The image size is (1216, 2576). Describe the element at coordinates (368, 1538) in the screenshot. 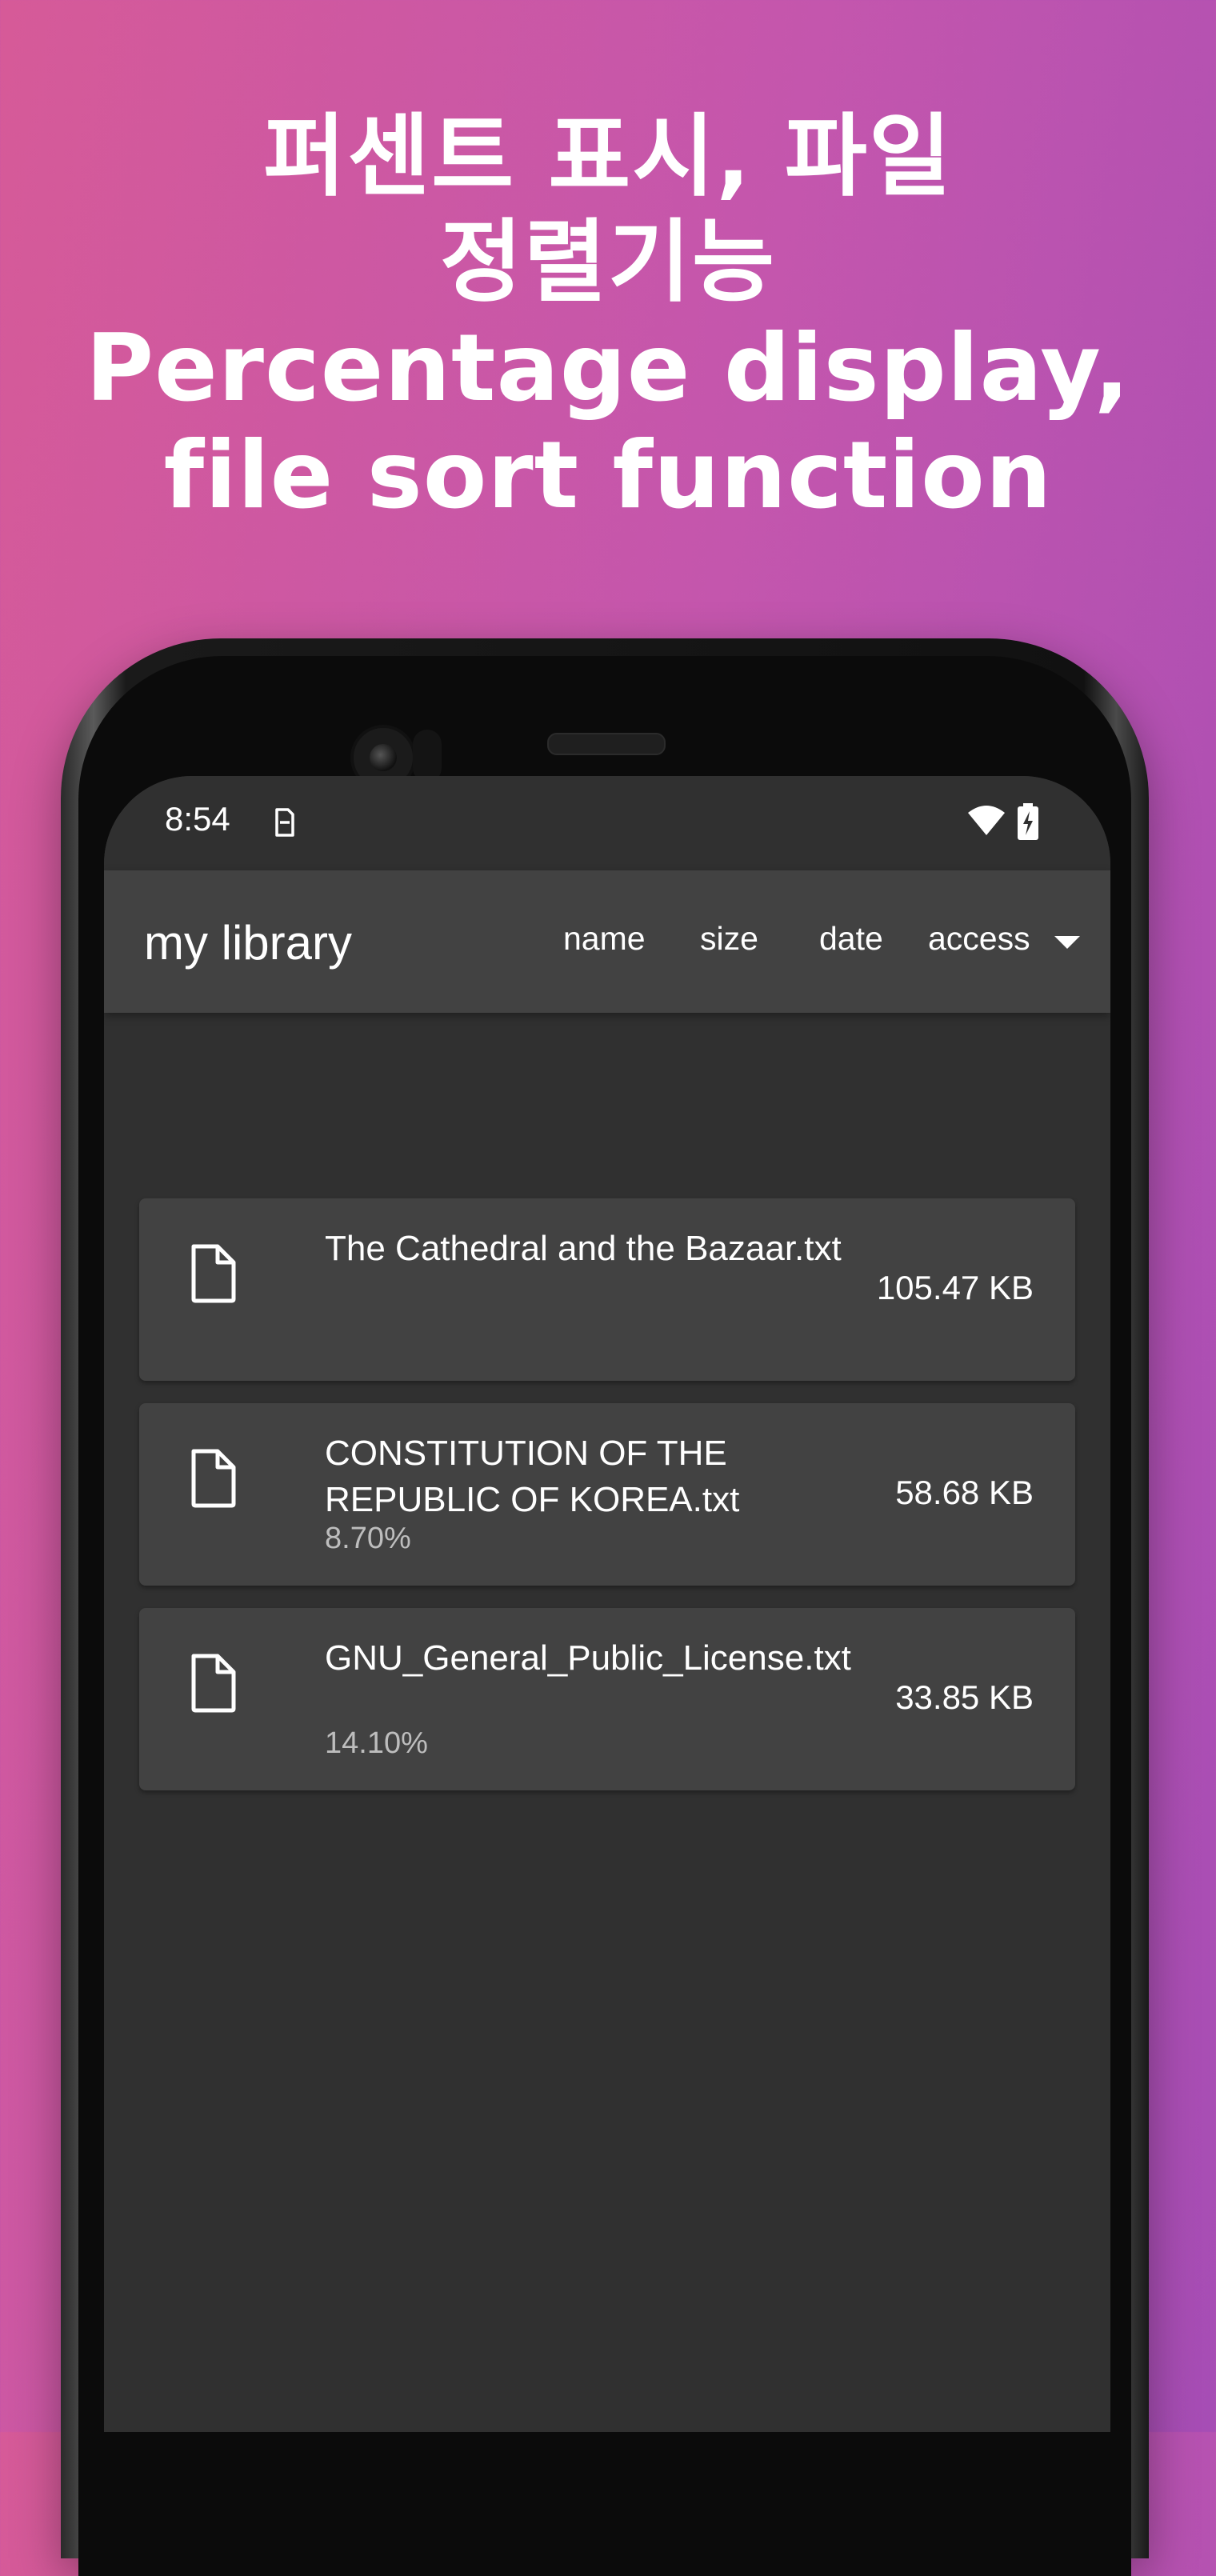

I see `read-percentage: 8.70%` at that location.